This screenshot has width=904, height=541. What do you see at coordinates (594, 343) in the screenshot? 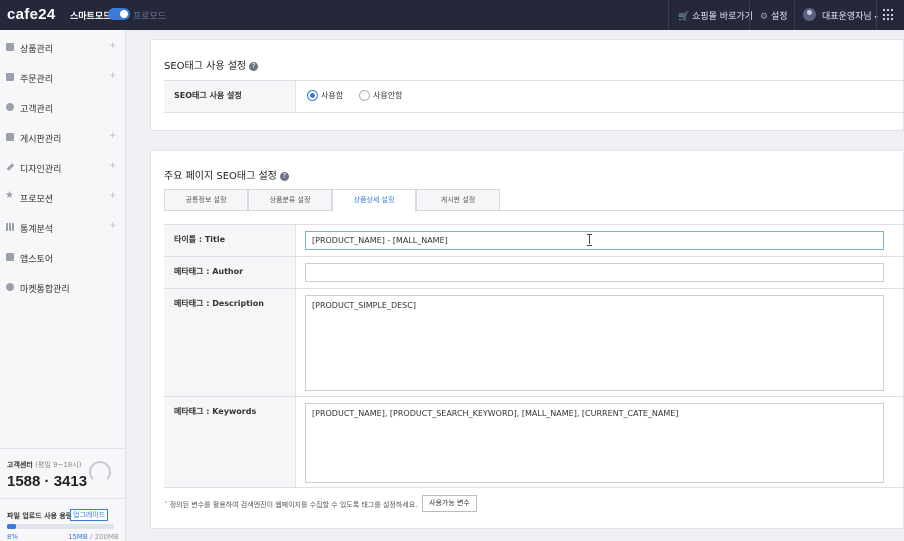
I see `description-textarea: [PRODUCT_SIMPLE_DESC]` at bounding box center [594, 343].